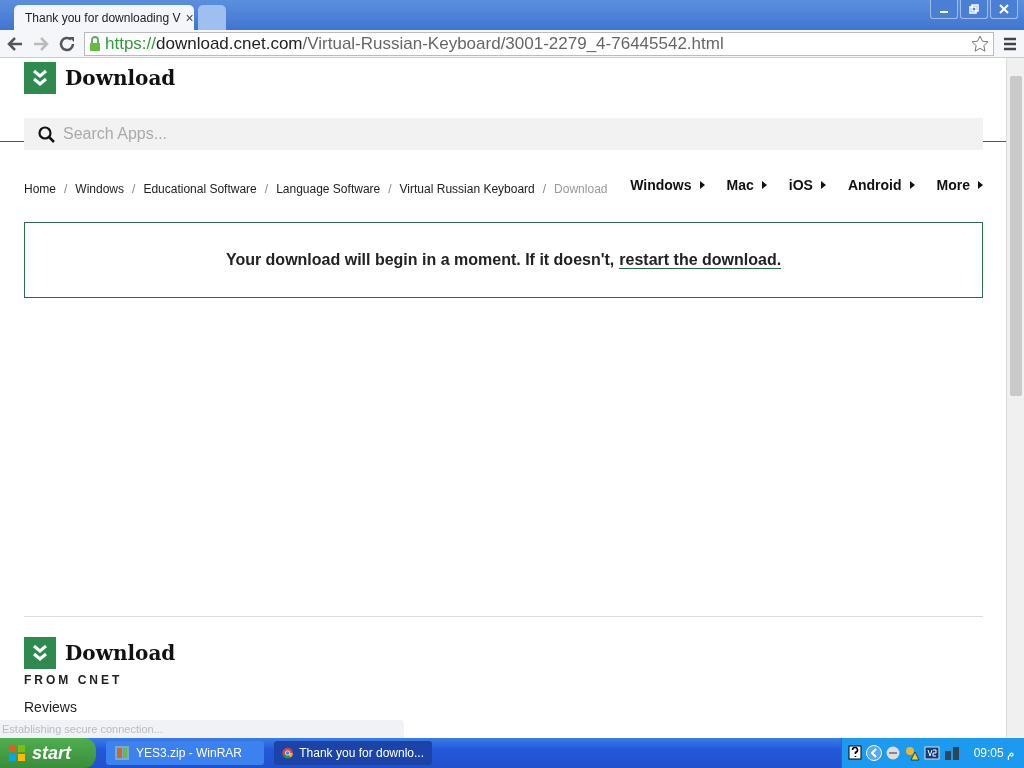 The width and height of the screenshot is (1024, 768). Describe the element at coordinates (746, 185) in the screenshot. I see `nav-link: Mac` at that location.